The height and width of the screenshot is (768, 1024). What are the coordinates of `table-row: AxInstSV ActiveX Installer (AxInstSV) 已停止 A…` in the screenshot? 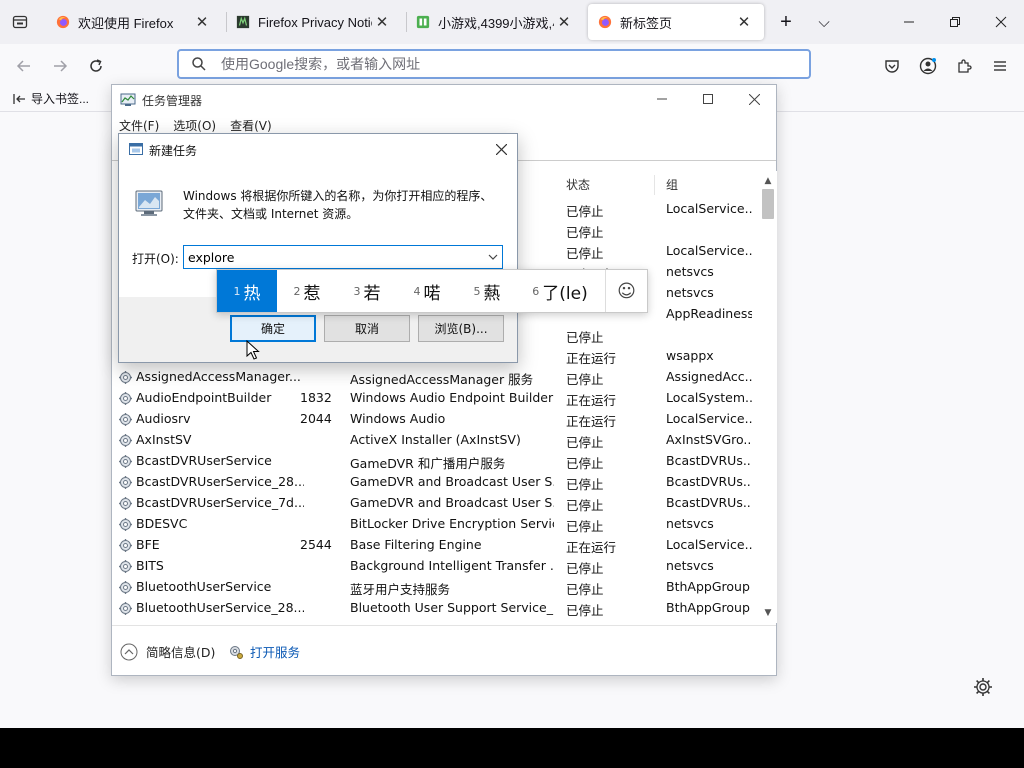 It's located at (436, 440).